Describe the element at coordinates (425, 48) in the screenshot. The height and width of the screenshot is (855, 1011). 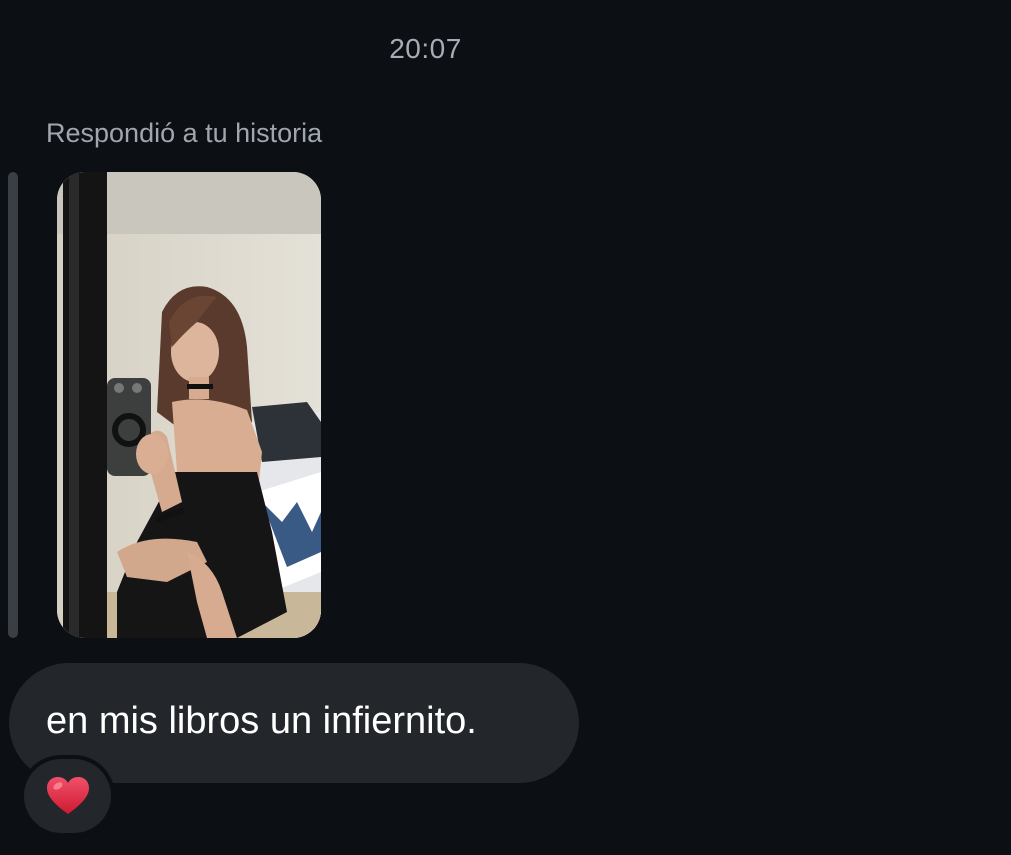
I see `message-timestamp: 20:07` at that location.